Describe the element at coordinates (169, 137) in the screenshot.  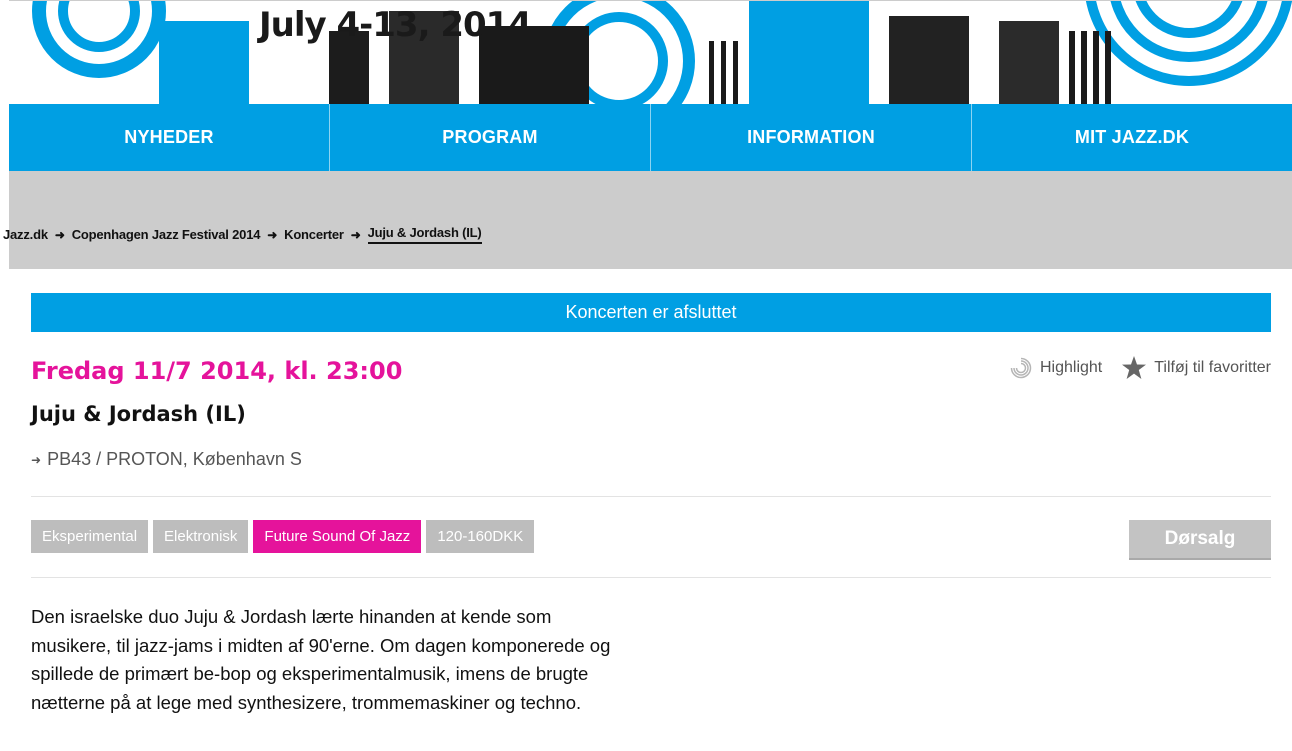
I see `nav-item-nyheder: NYHEDER` at that location.